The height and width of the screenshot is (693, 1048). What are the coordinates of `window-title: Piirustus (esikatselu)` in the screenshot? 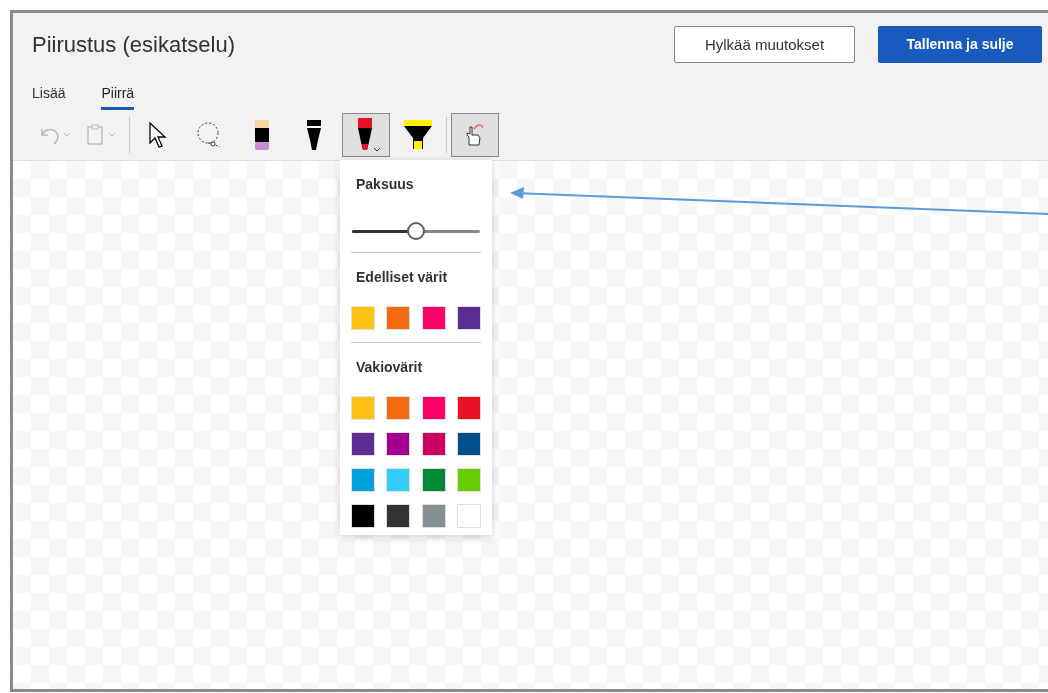 It's located at (134, 45).